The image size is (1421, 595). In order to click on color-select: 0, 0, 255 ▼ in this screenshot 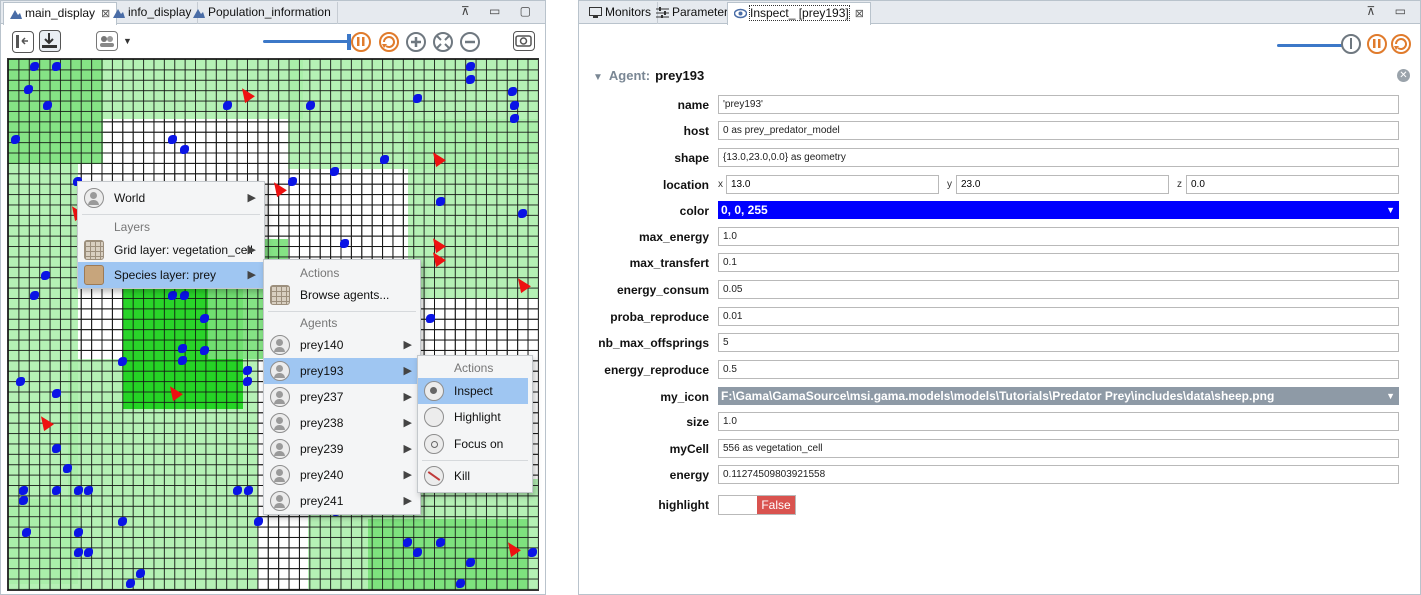, I will do `click(1058, 210)`.